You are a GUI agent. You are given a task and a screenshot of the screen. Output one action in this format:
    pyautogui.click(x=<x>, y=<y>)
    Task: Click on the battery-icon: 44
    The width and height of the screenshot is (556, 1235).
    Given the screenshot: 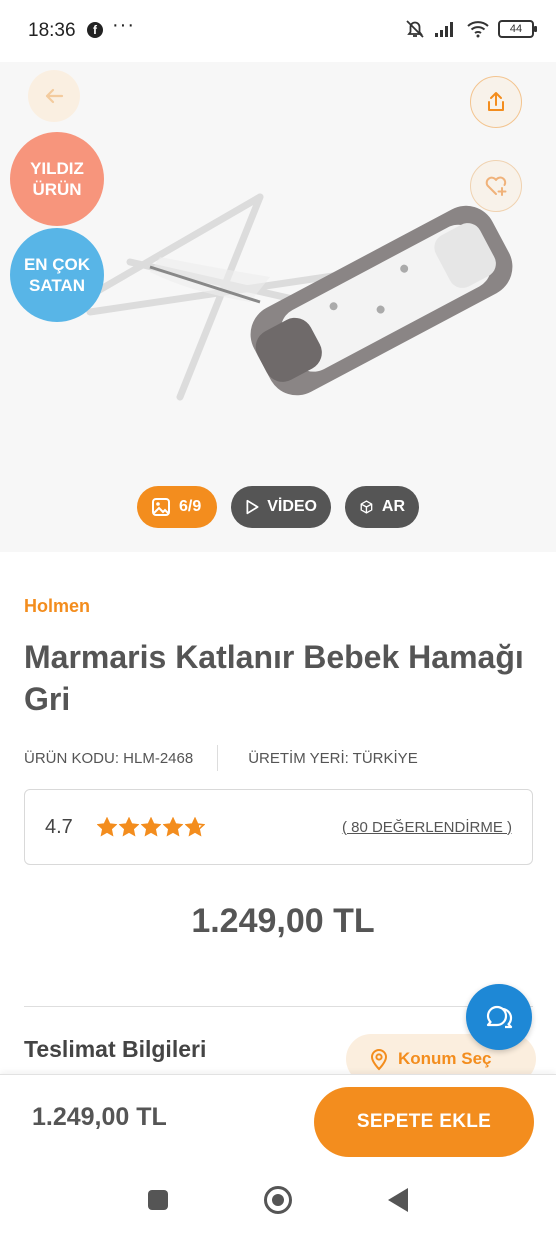 What is the action you would take?
    pyautogui.click(x=517, y=29)
    